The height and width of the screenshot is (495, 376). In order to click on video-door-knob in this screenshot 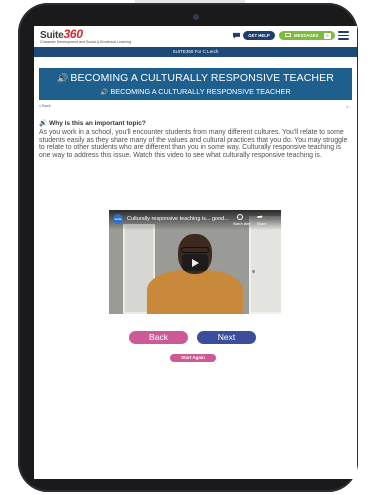, I will do `click(253, 271)`.